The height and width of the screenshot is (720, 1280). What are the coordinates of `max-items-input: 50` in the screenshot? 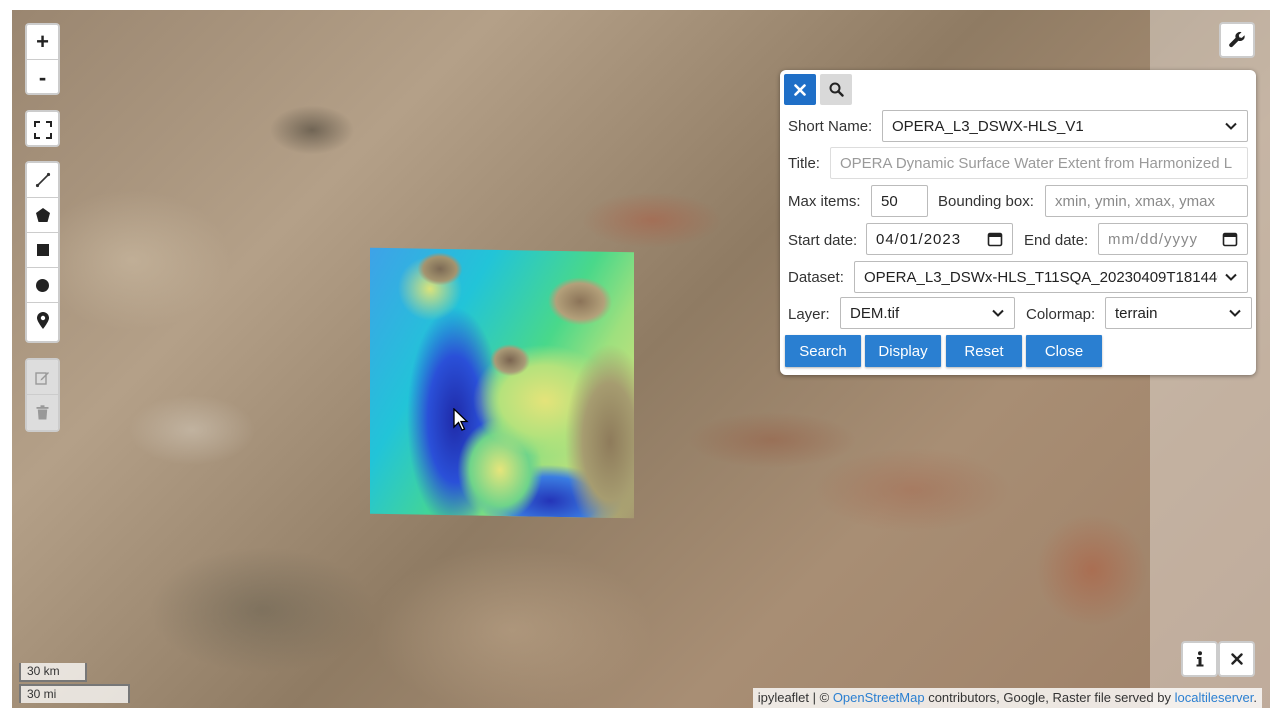 It's located at (899, 201).